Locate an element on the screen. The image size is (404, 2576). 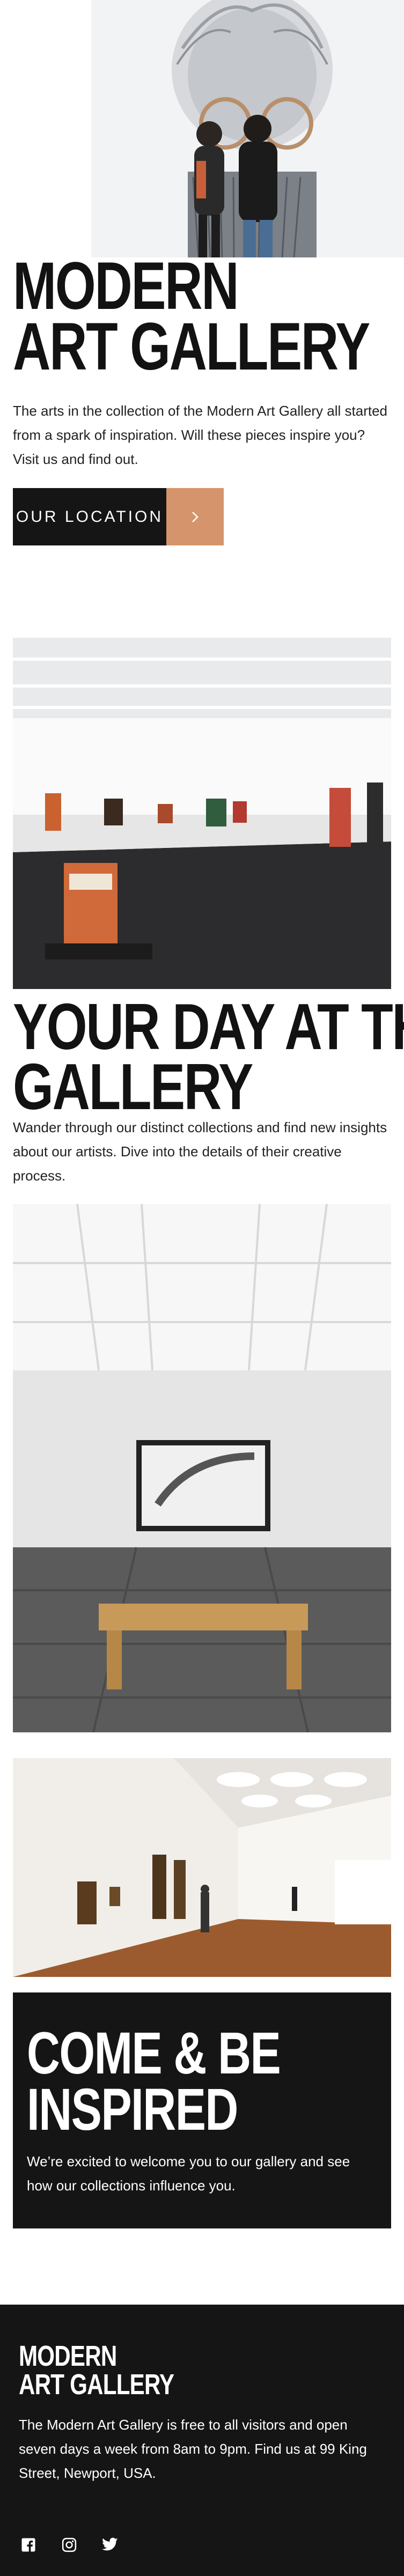
instagram-icon is located at coordinates (69, 2545).